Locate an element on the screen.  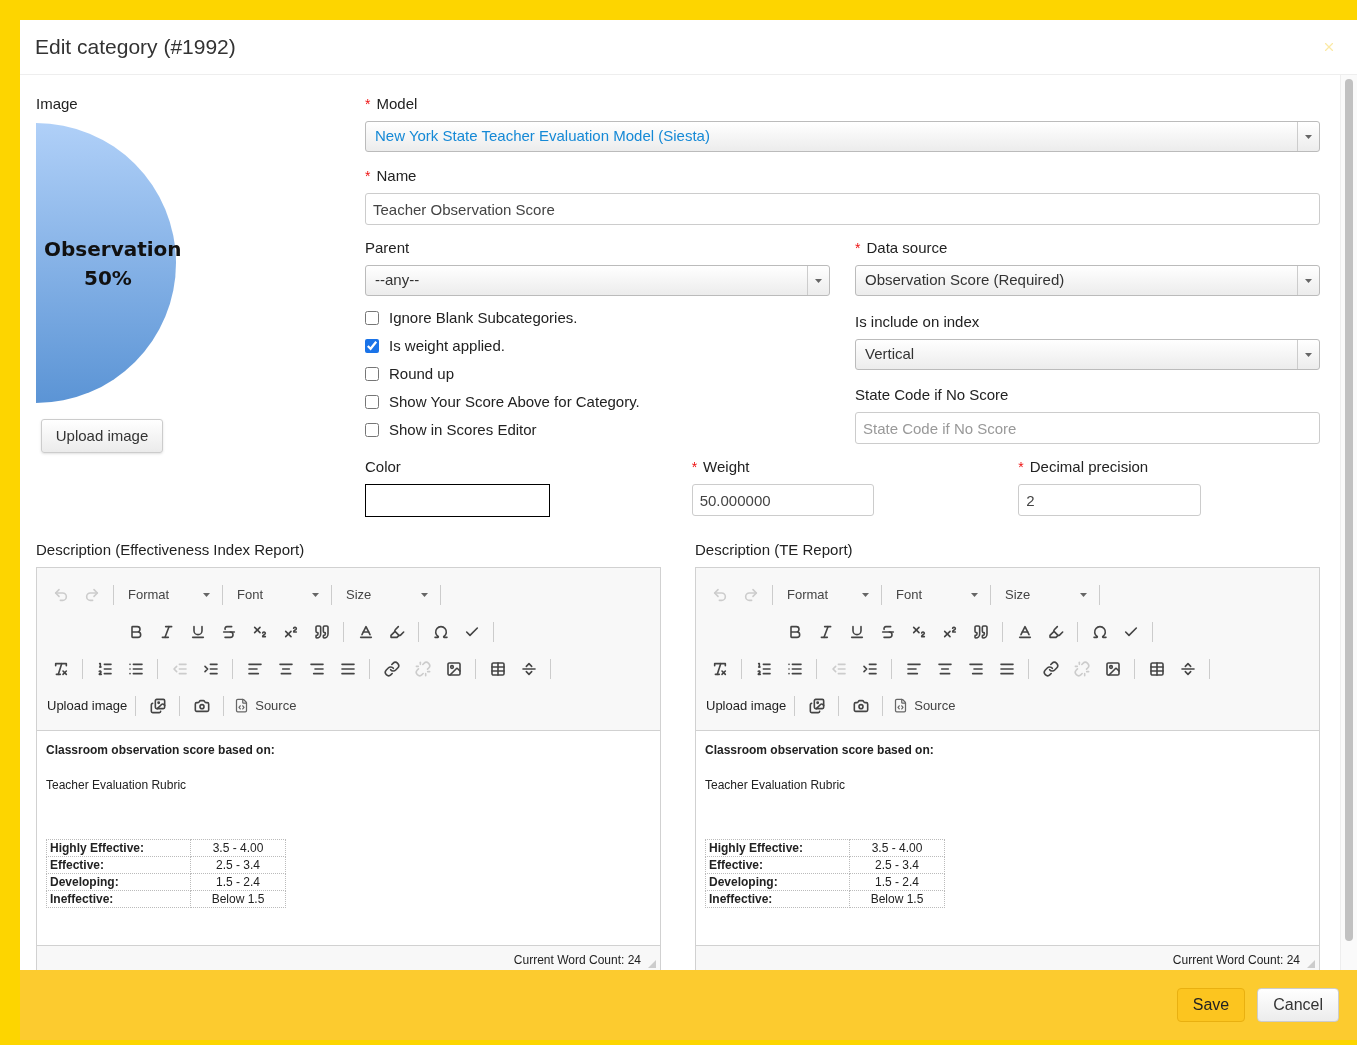
weight-input: 50.000000 is located at coordinates (782, 500).